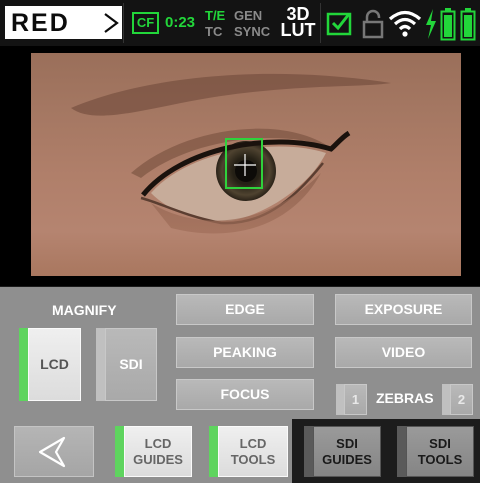  I want to click on lcd-tools-line2: TOOLS, so click(253, 459).